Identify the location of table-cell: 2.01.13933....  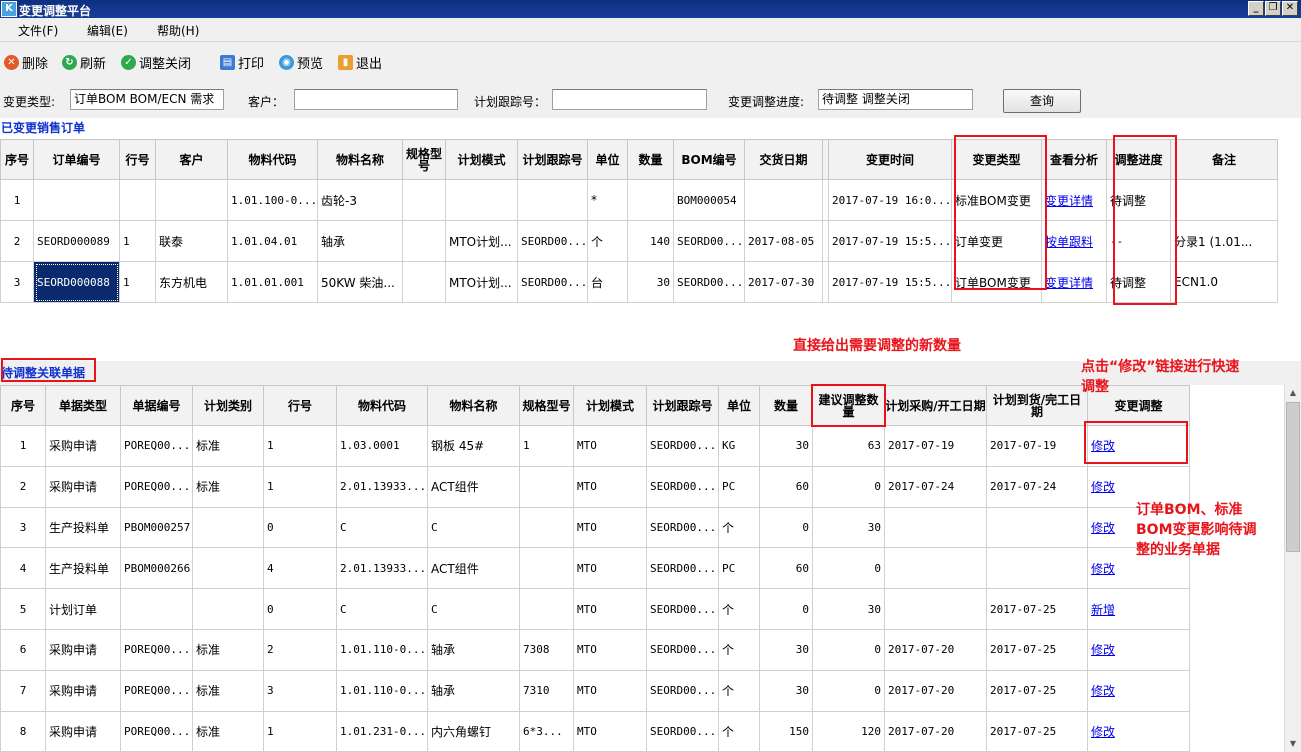
(382, 486).